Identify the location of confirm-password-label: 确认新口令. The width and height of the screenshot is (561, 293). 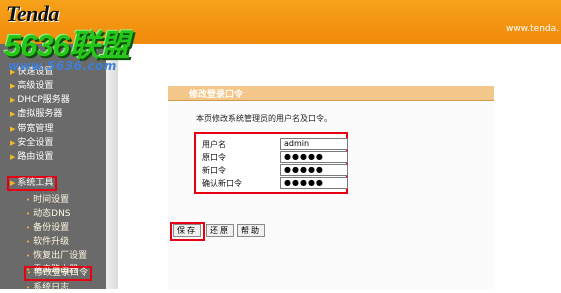
(222, 183).